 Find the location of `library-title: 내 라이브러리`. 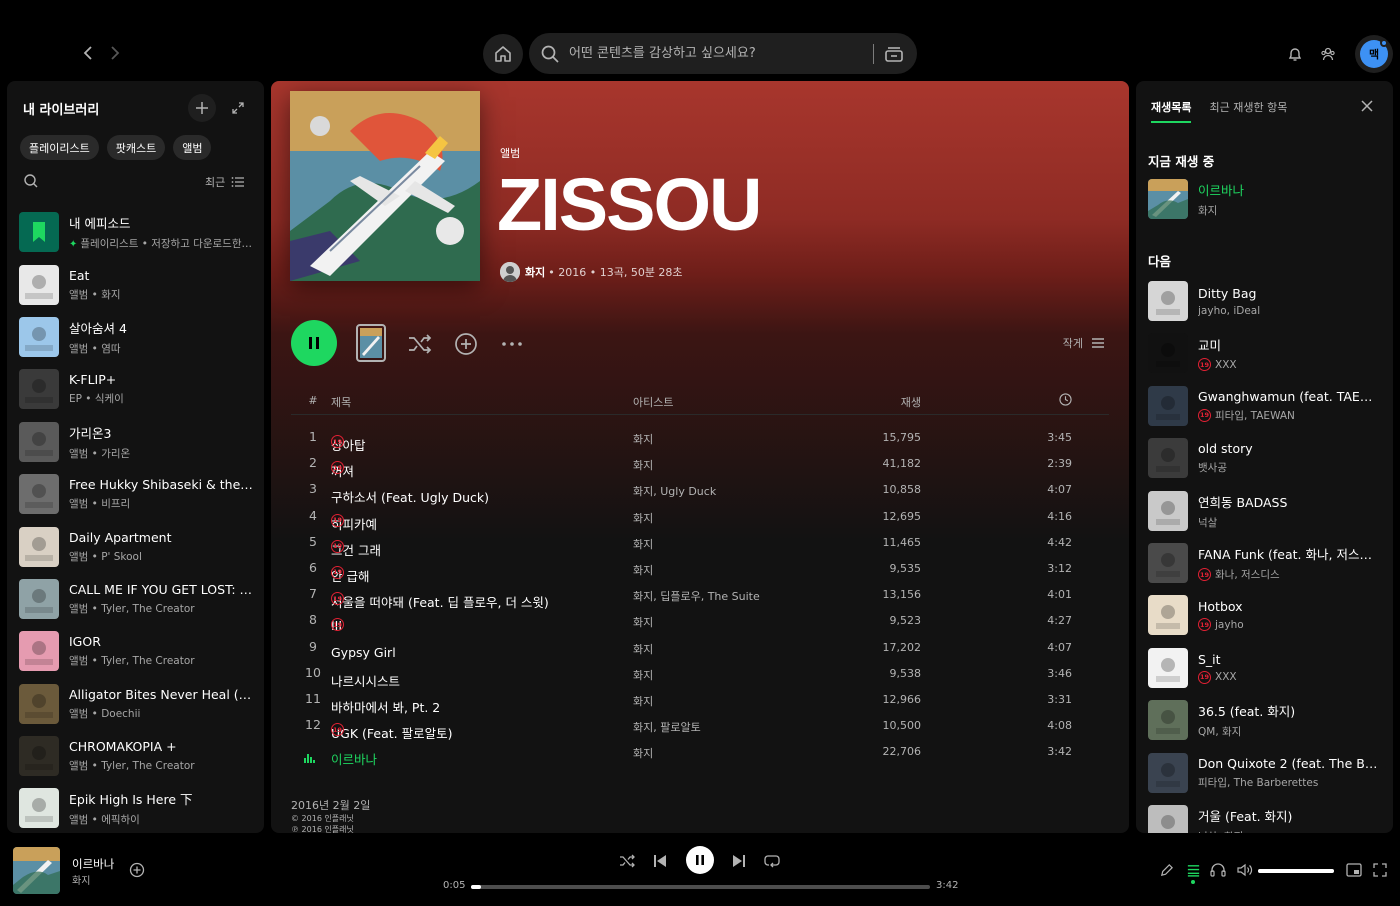

library-title: 내 라이브러리 is located at coordinates (61, 108).